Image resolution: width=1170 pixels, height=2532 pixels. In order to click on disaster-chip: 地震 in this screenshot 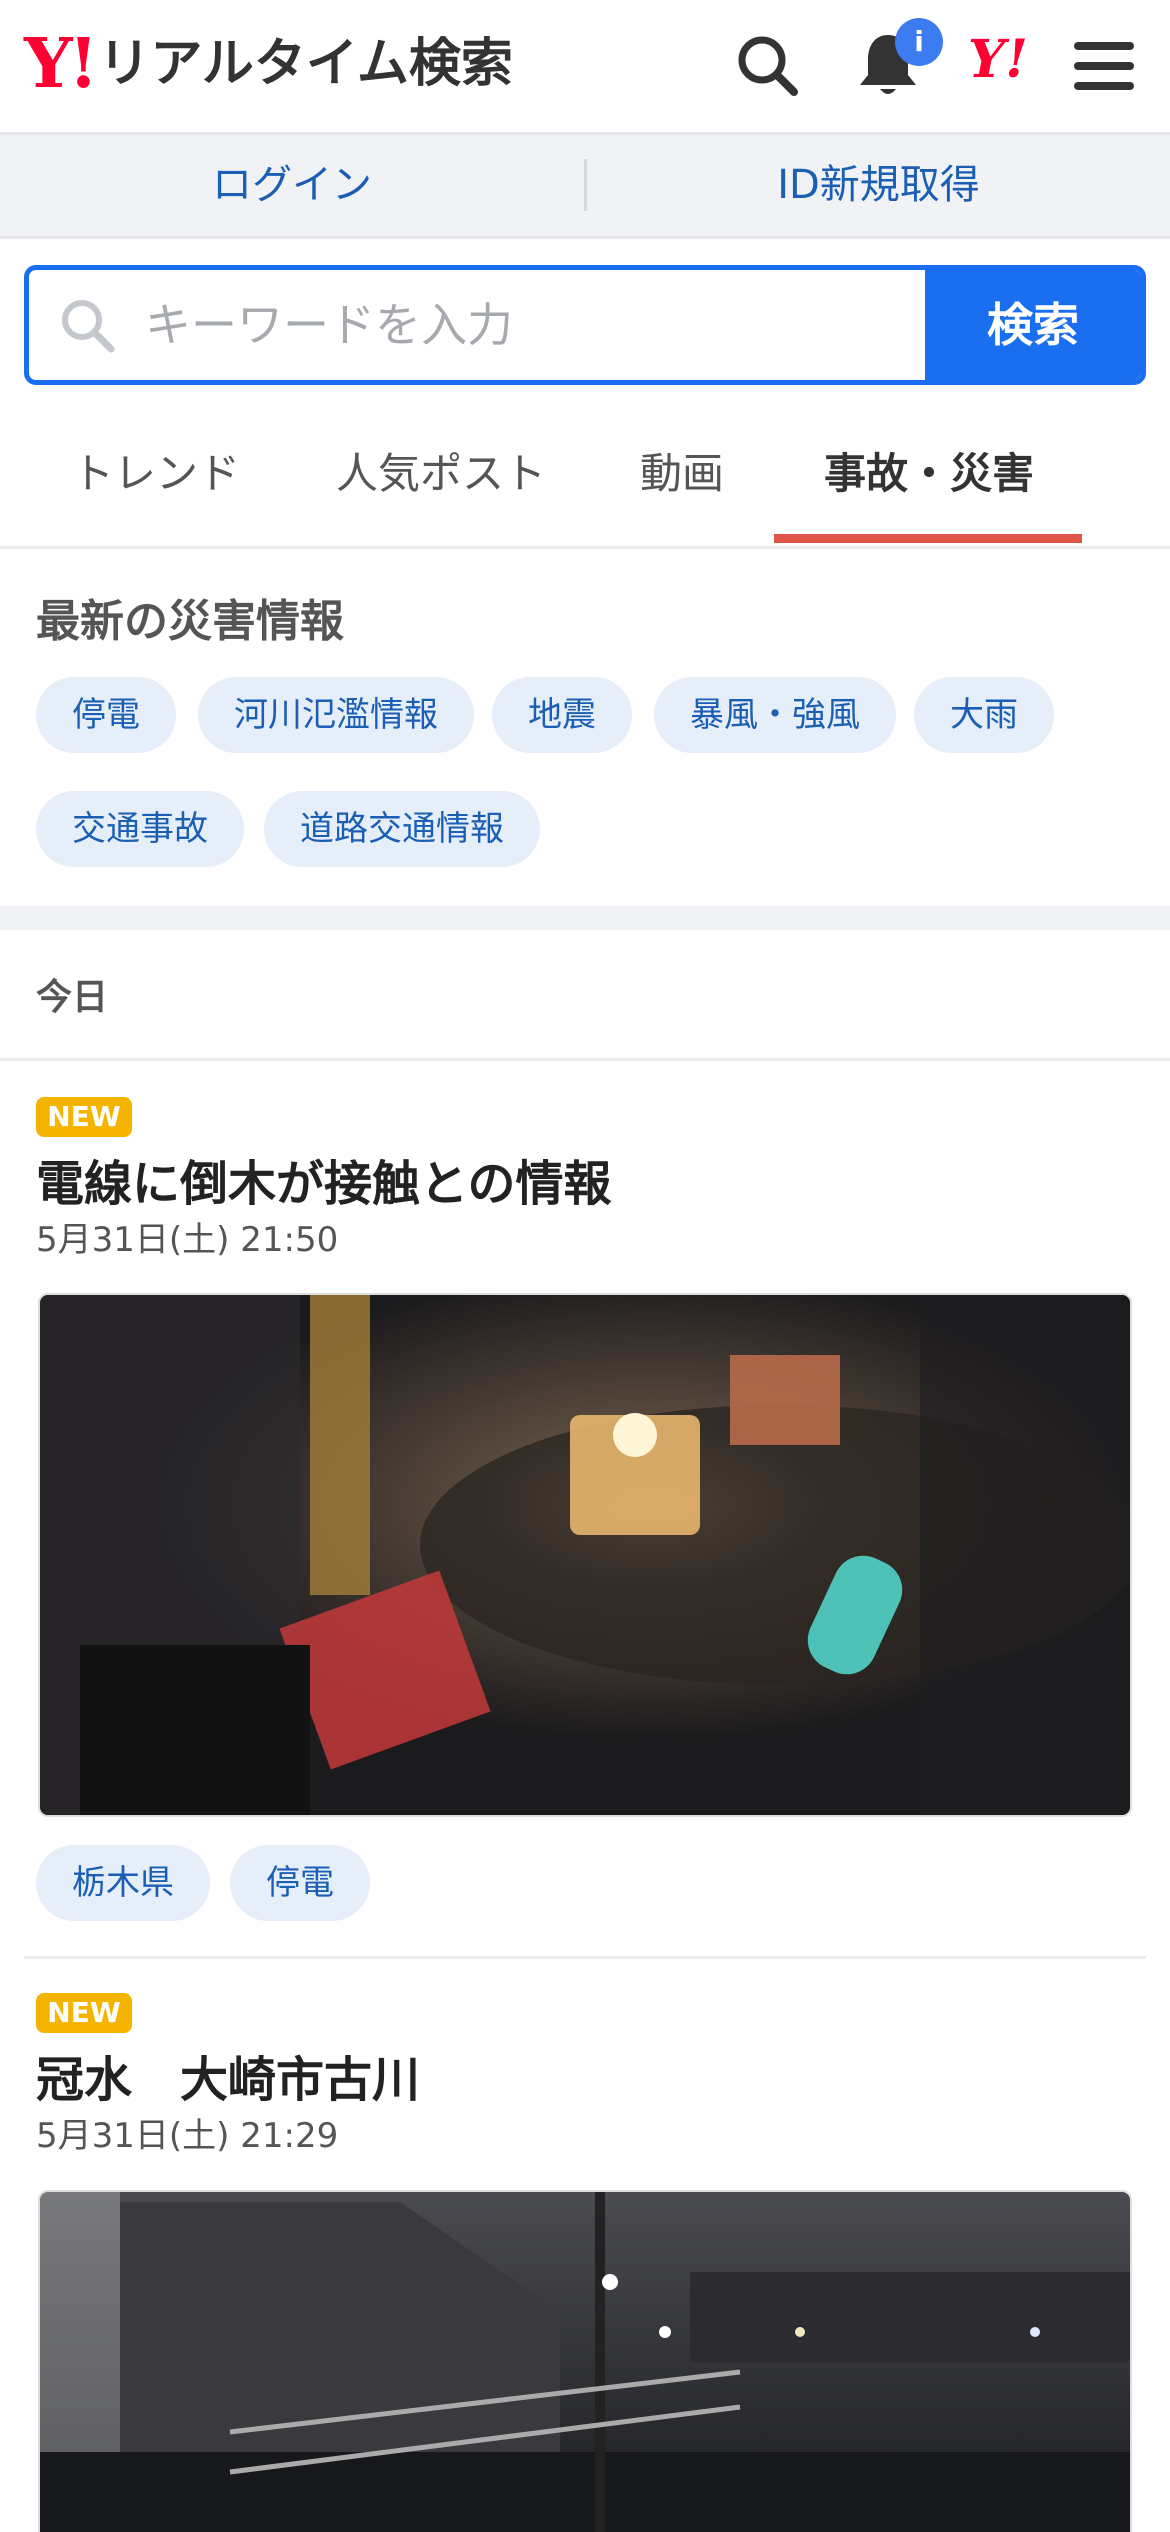, I will do `click(562, 715)`.